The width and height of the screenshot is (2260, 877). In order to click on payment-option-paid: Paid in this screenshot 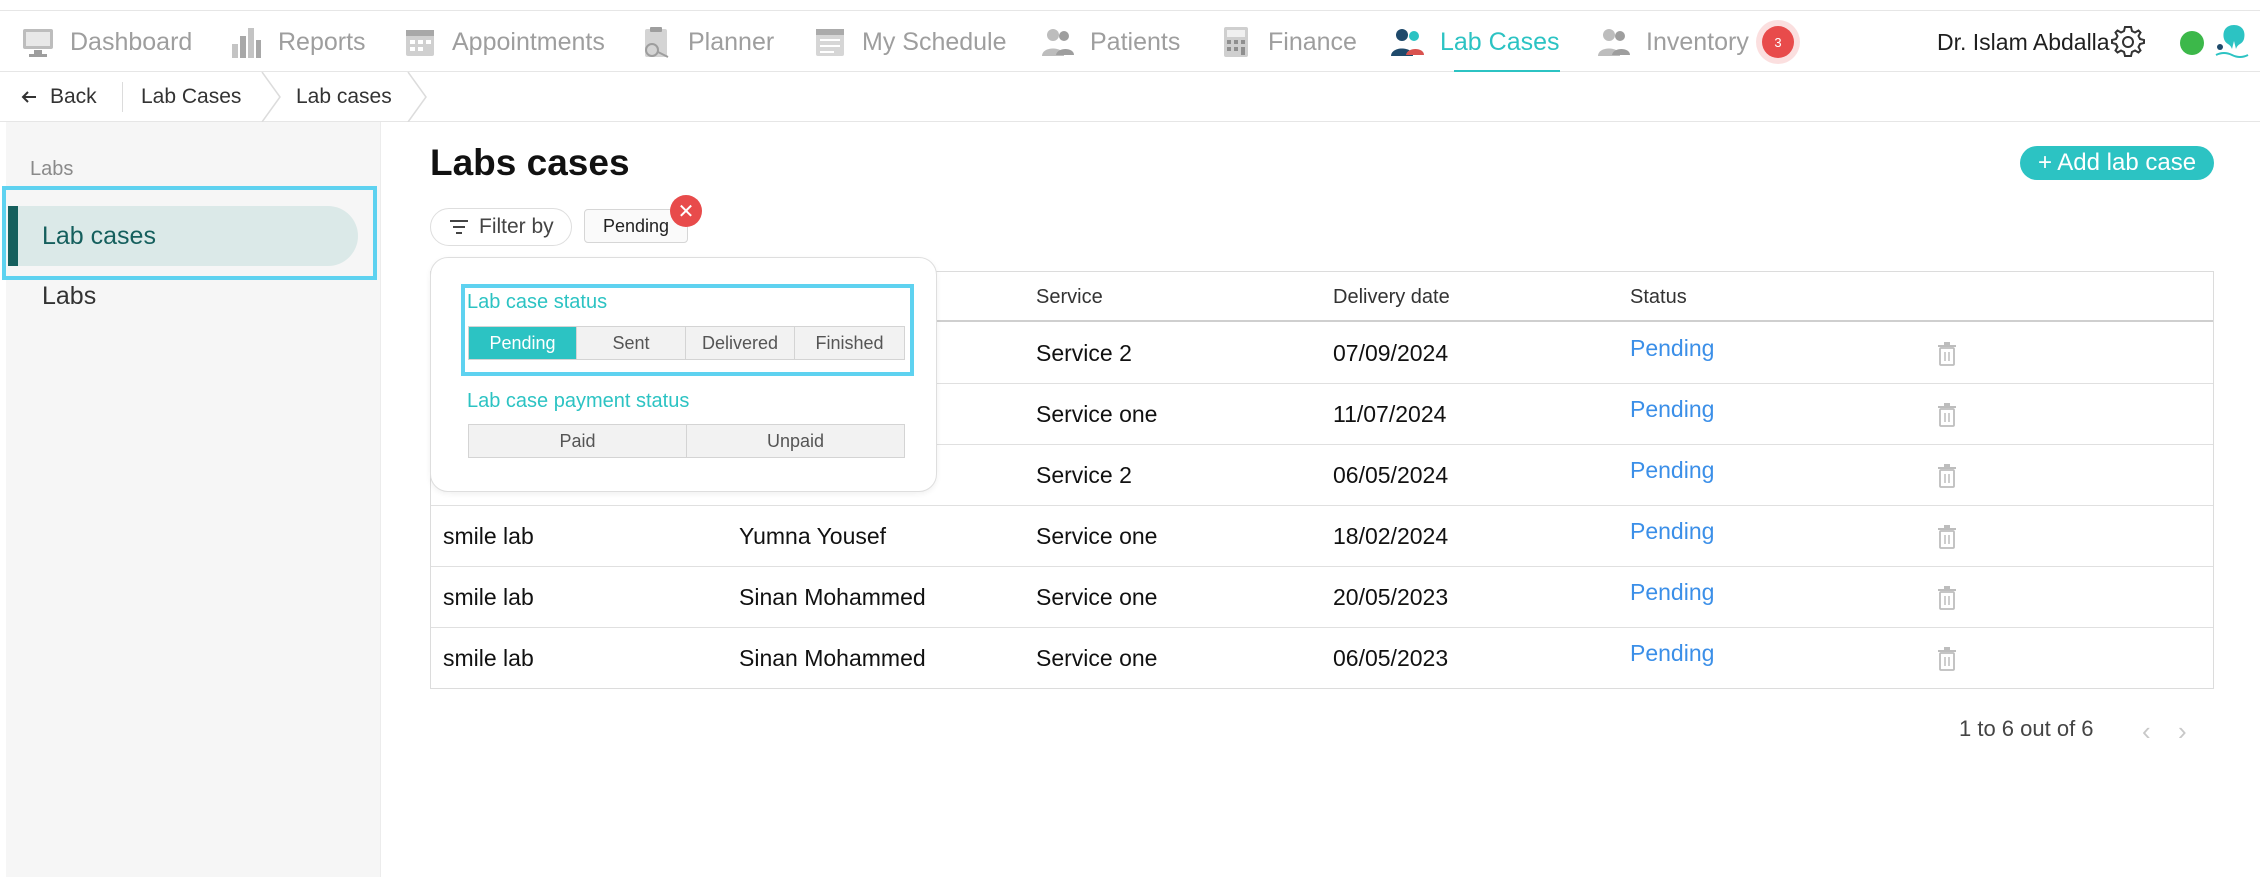, I will do `click(578, 441)`.